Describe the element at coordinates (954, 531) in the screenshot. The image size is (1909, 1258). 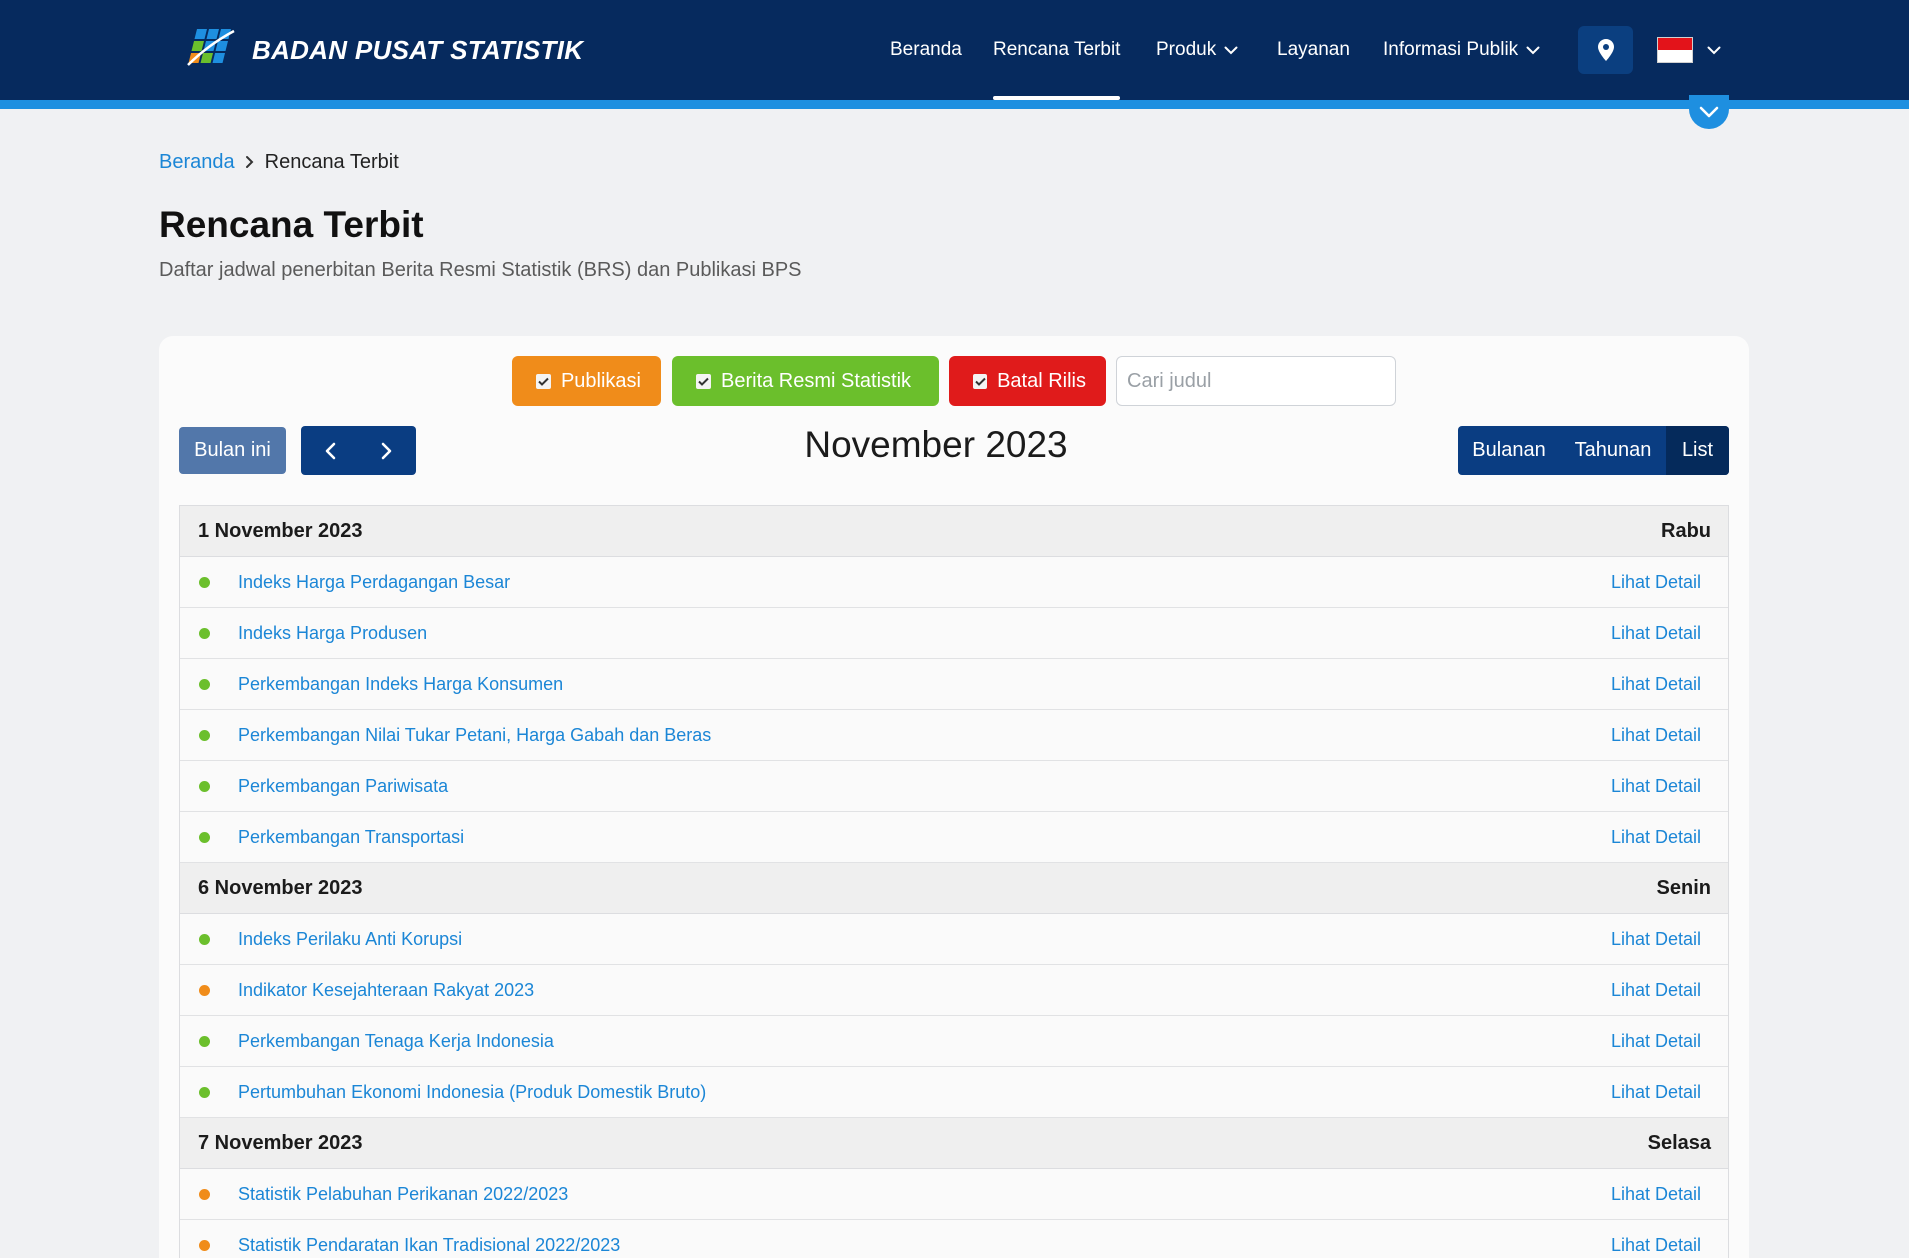
I see `day-header: 1 November 2023 Rabu` at that location.